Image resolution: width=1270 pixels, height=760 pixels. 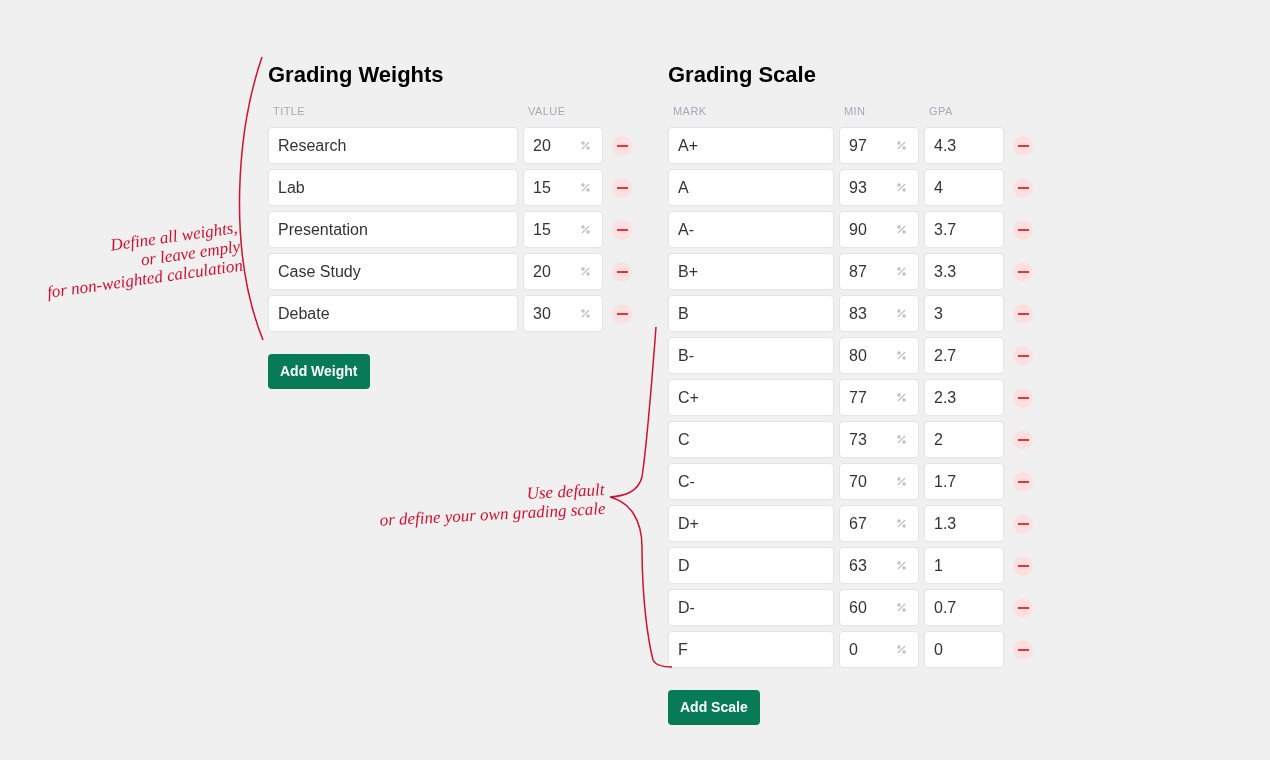 I want to click on percent-field: 70, so click(x=879, y=481).